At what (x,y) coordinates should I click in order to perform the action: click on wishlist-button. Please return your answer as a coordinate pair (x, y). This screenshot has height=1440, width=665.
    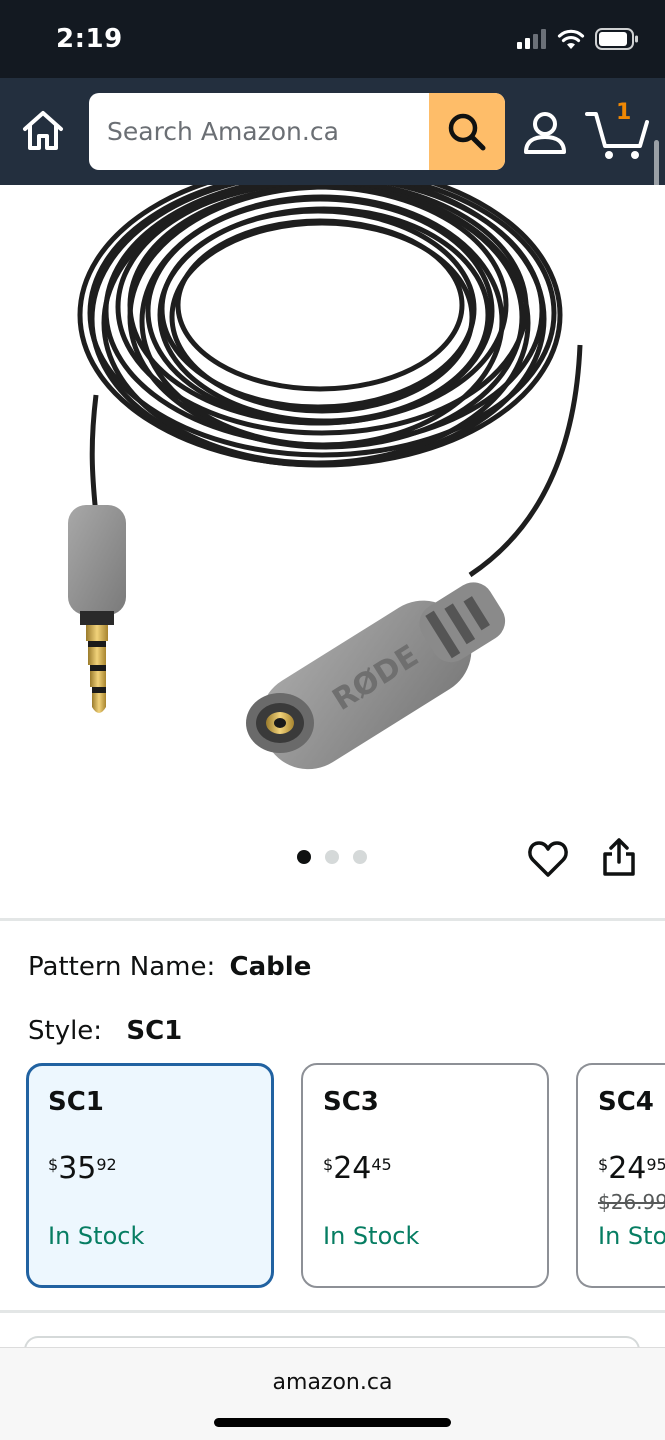
    Looking at the image, I should click on (548, 859).